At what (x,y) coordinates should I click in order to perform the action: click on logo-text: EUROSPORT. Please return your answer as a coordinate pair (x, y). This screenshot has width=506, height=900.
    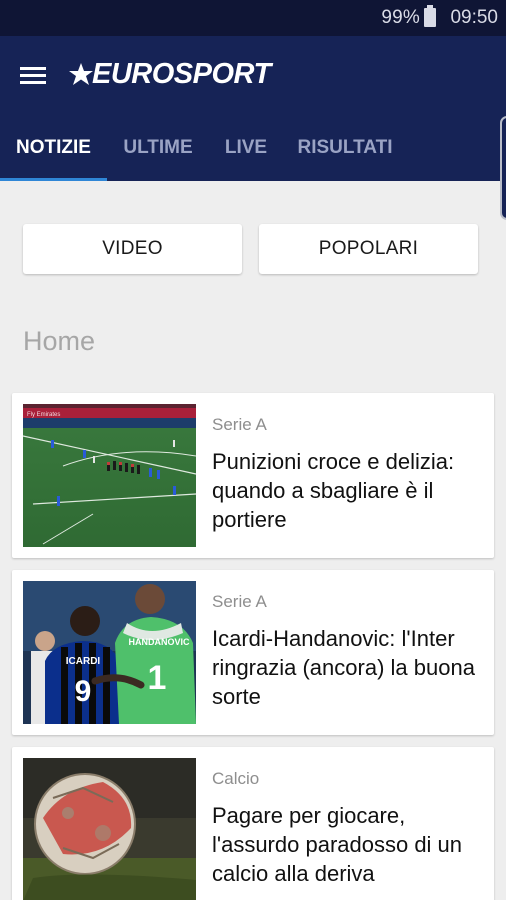
    Looking at the image, I should click on (181, 73).